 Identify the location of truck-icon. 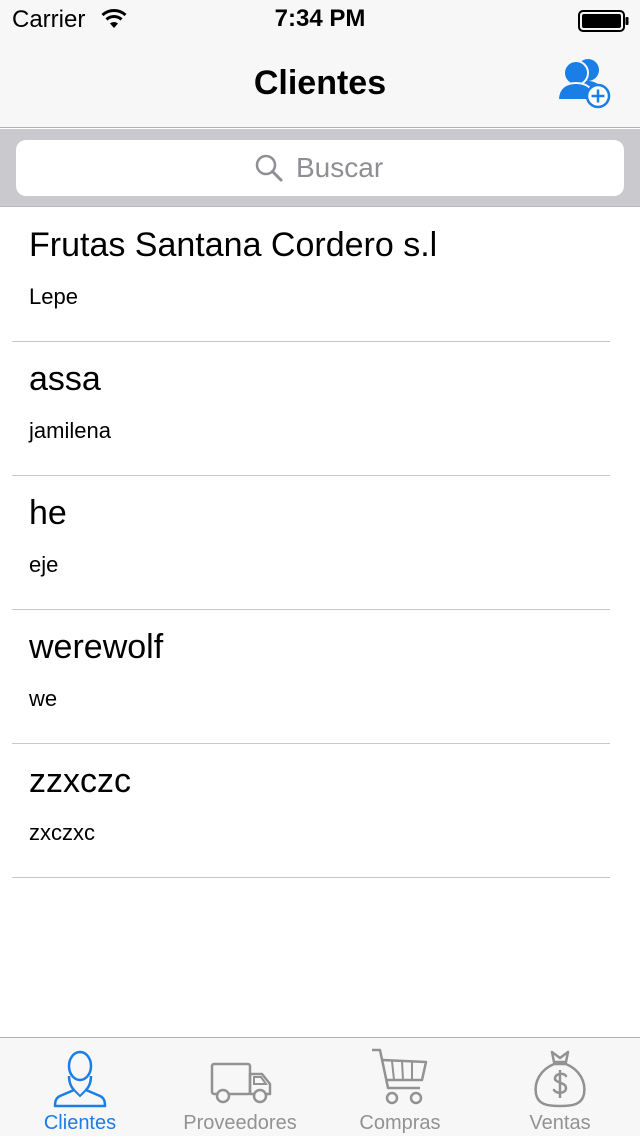
(241, 1083).